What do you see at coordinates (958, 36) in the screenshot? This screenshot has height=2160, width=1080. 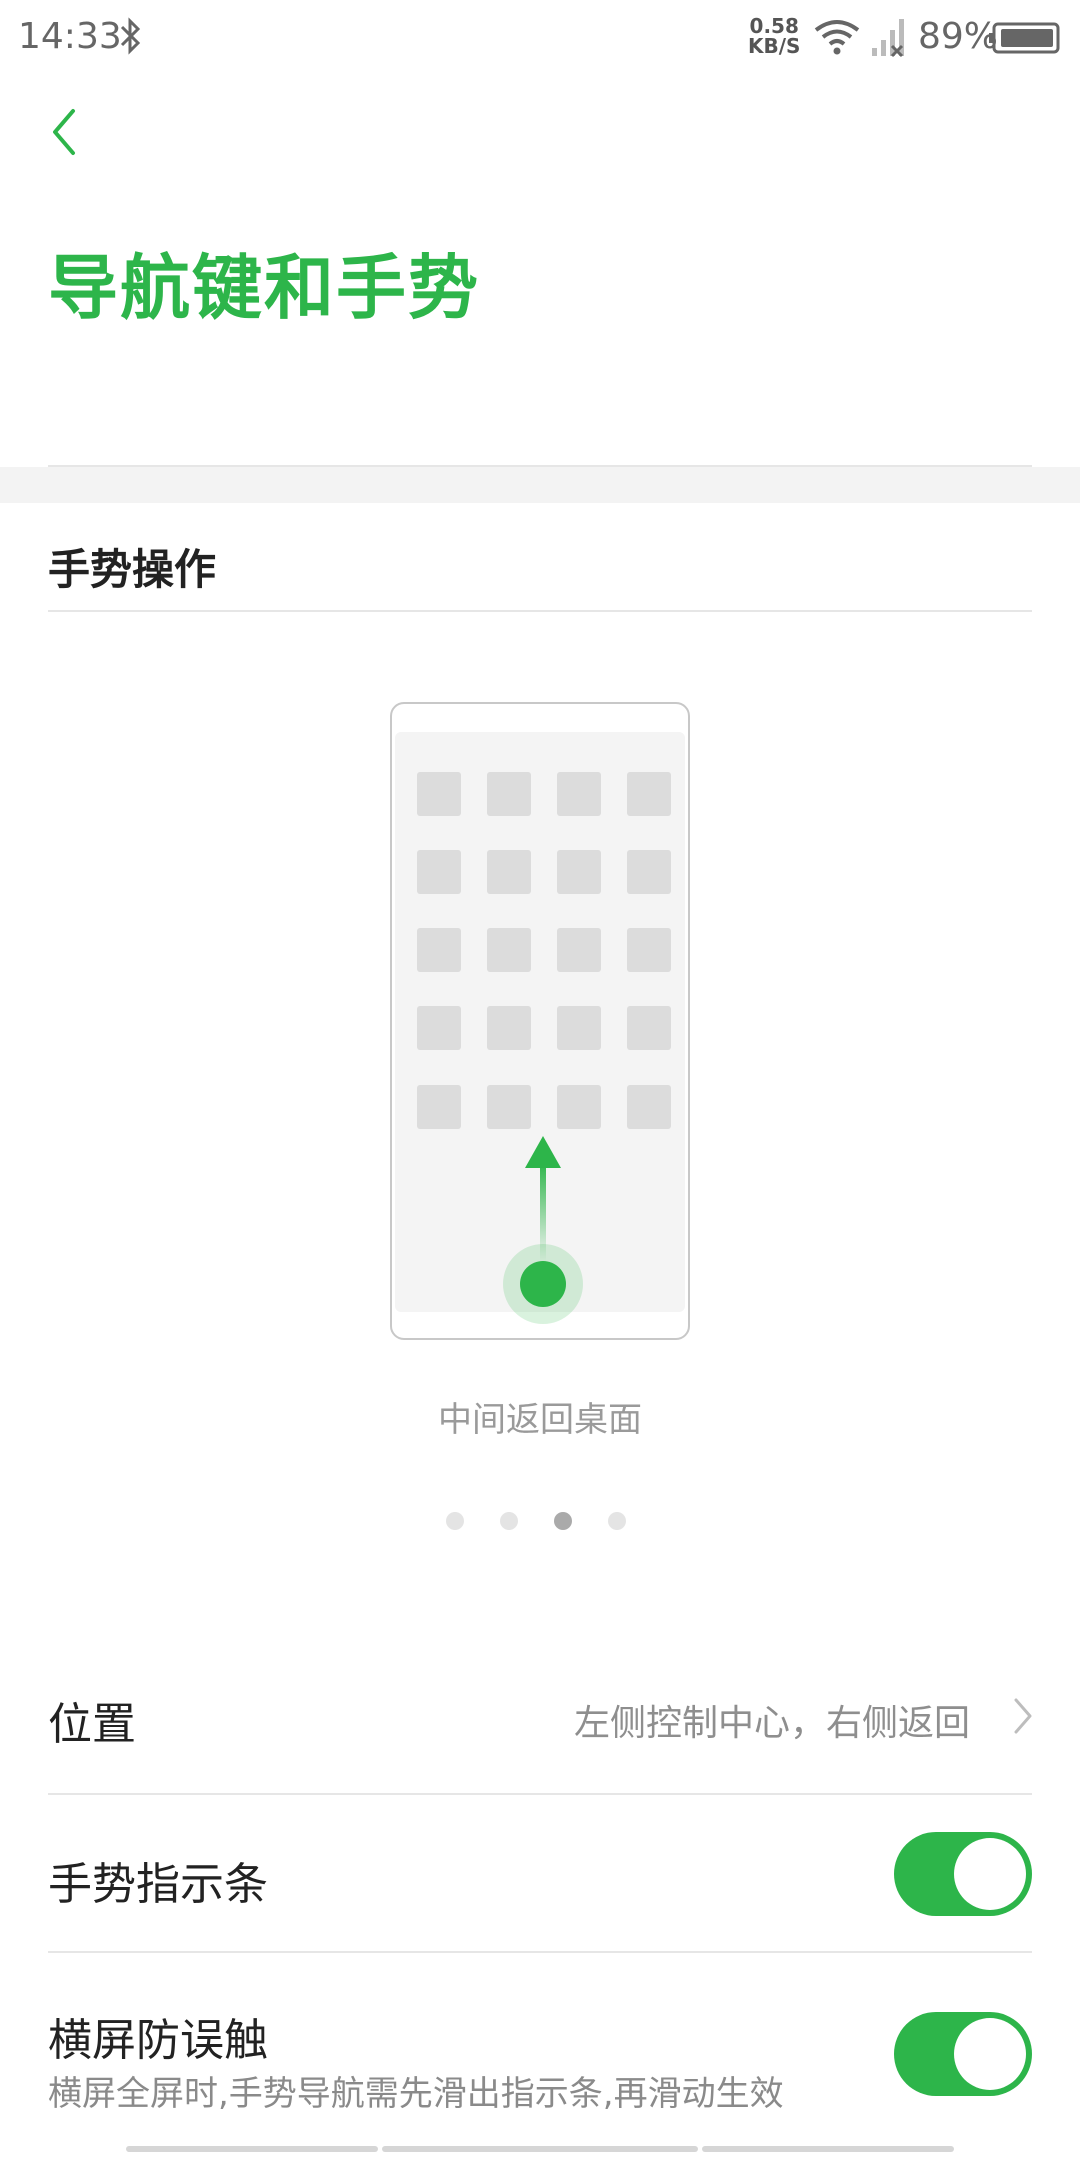 I see `battery-percentage: 89%` at bounding box center [958, 36].